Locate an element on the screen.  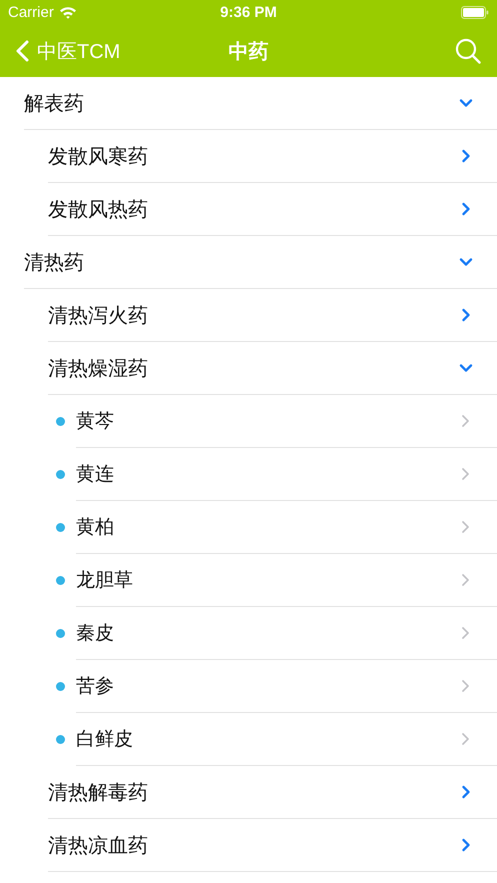
category-item: 发散风寒药 is located at coordinates (272, 156).